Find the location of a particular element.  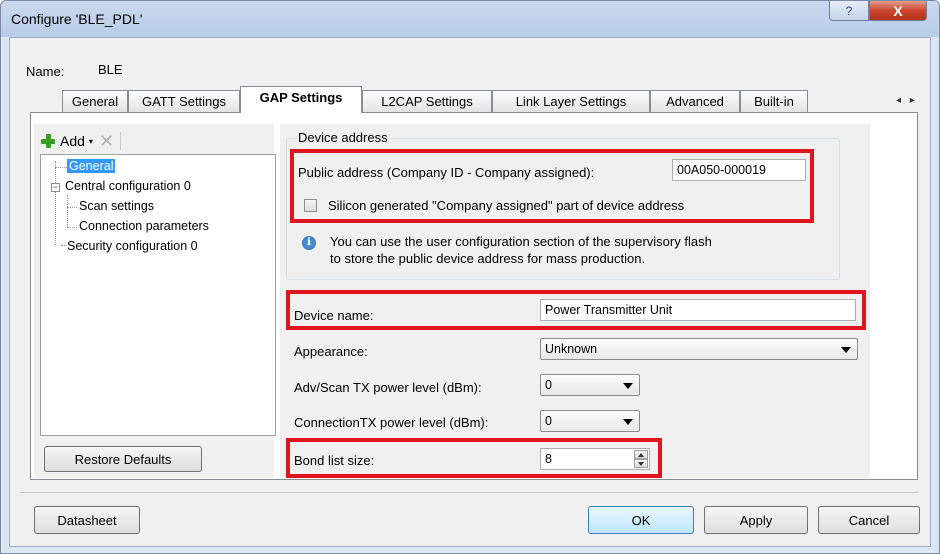

name-label: Name: is located at coordinates (45, 71).